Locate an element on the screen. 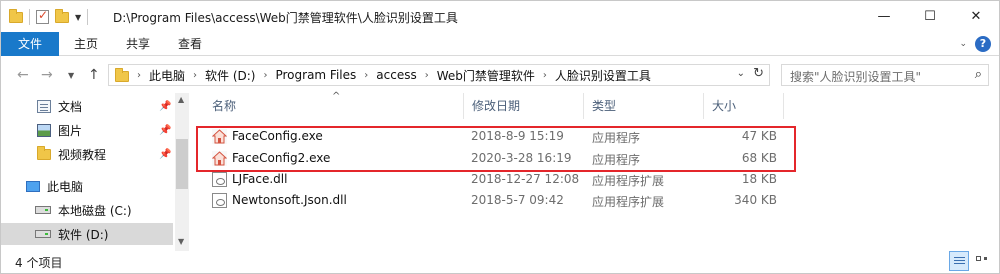  column-header-date: 修改日期 is located at coordinates (525, 106).